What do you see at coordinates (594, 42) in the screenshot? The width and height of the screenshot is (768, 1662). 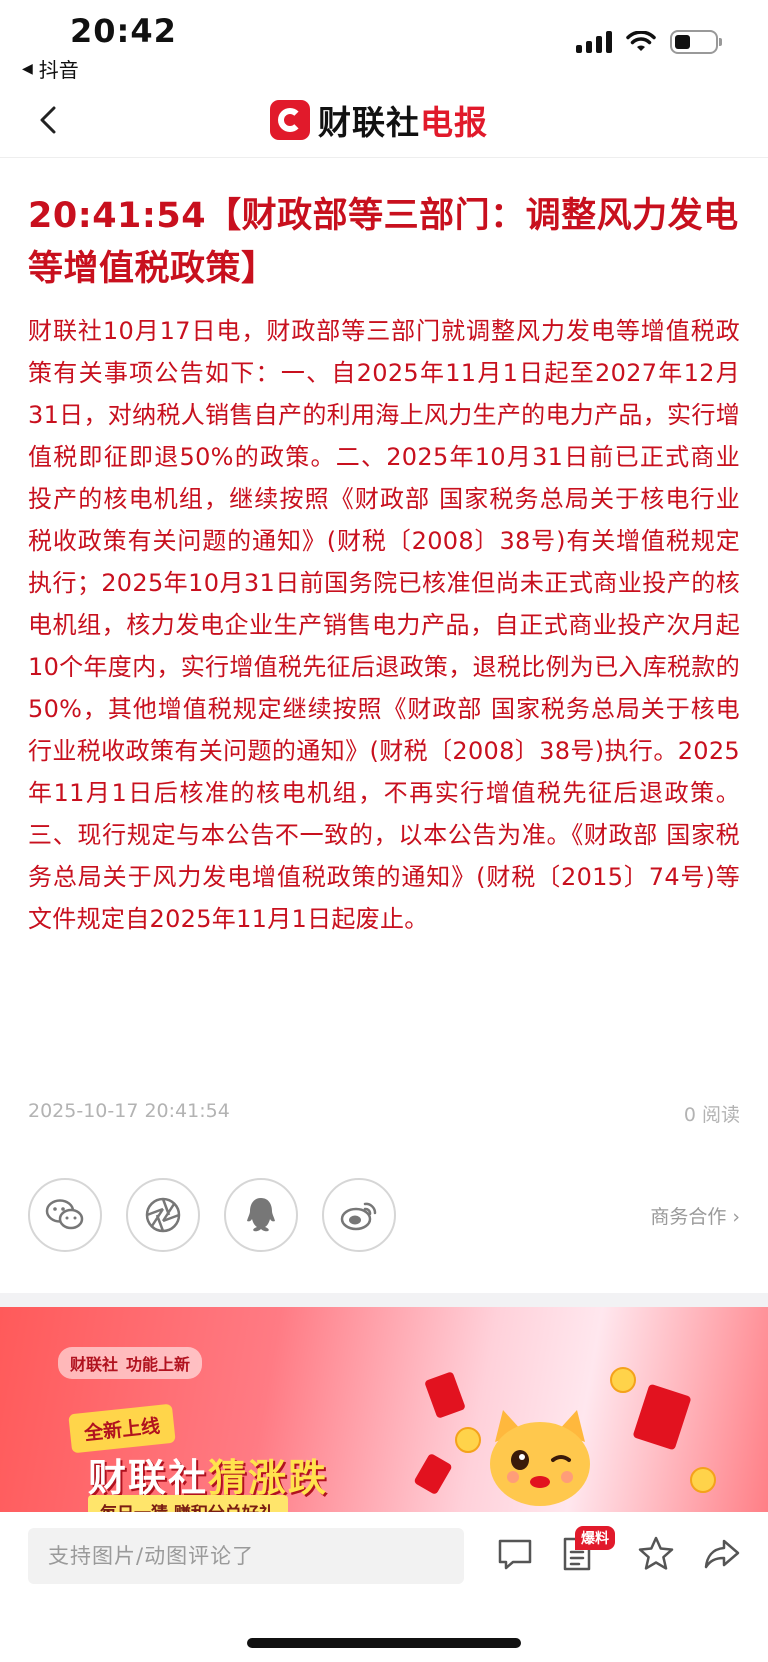 I see `cellular-signal-icon` at bounding box center [594, 42].